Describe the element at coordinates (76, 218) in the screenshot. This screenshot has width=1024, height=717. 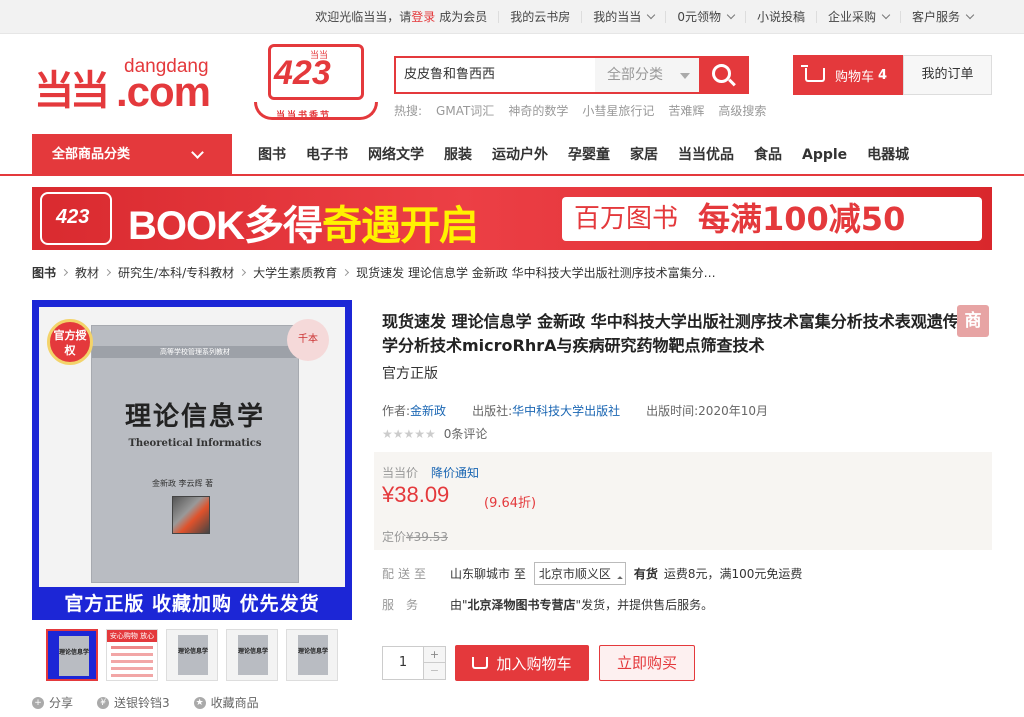
I see `festival-badge: 423` at that location.